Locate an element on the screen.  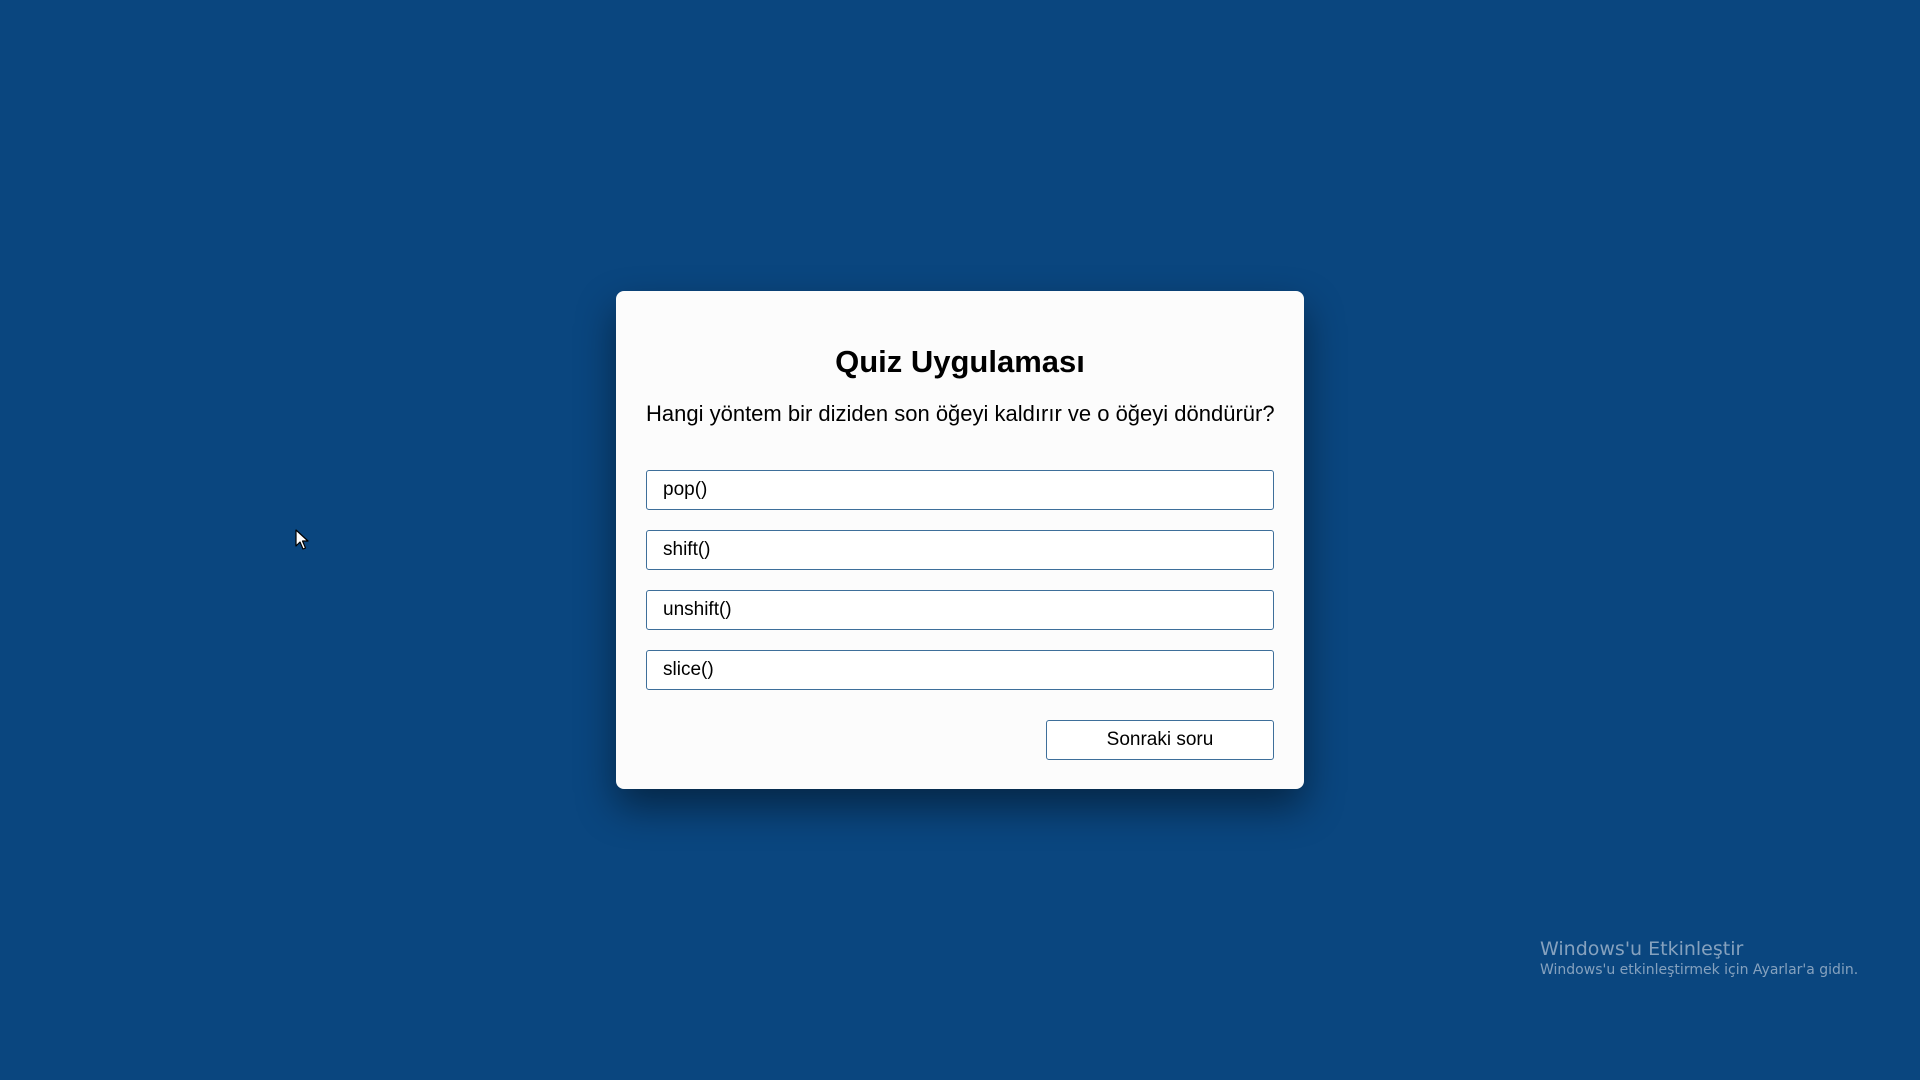
answer-option-pop: pop() is located at coordinates (960, 490).